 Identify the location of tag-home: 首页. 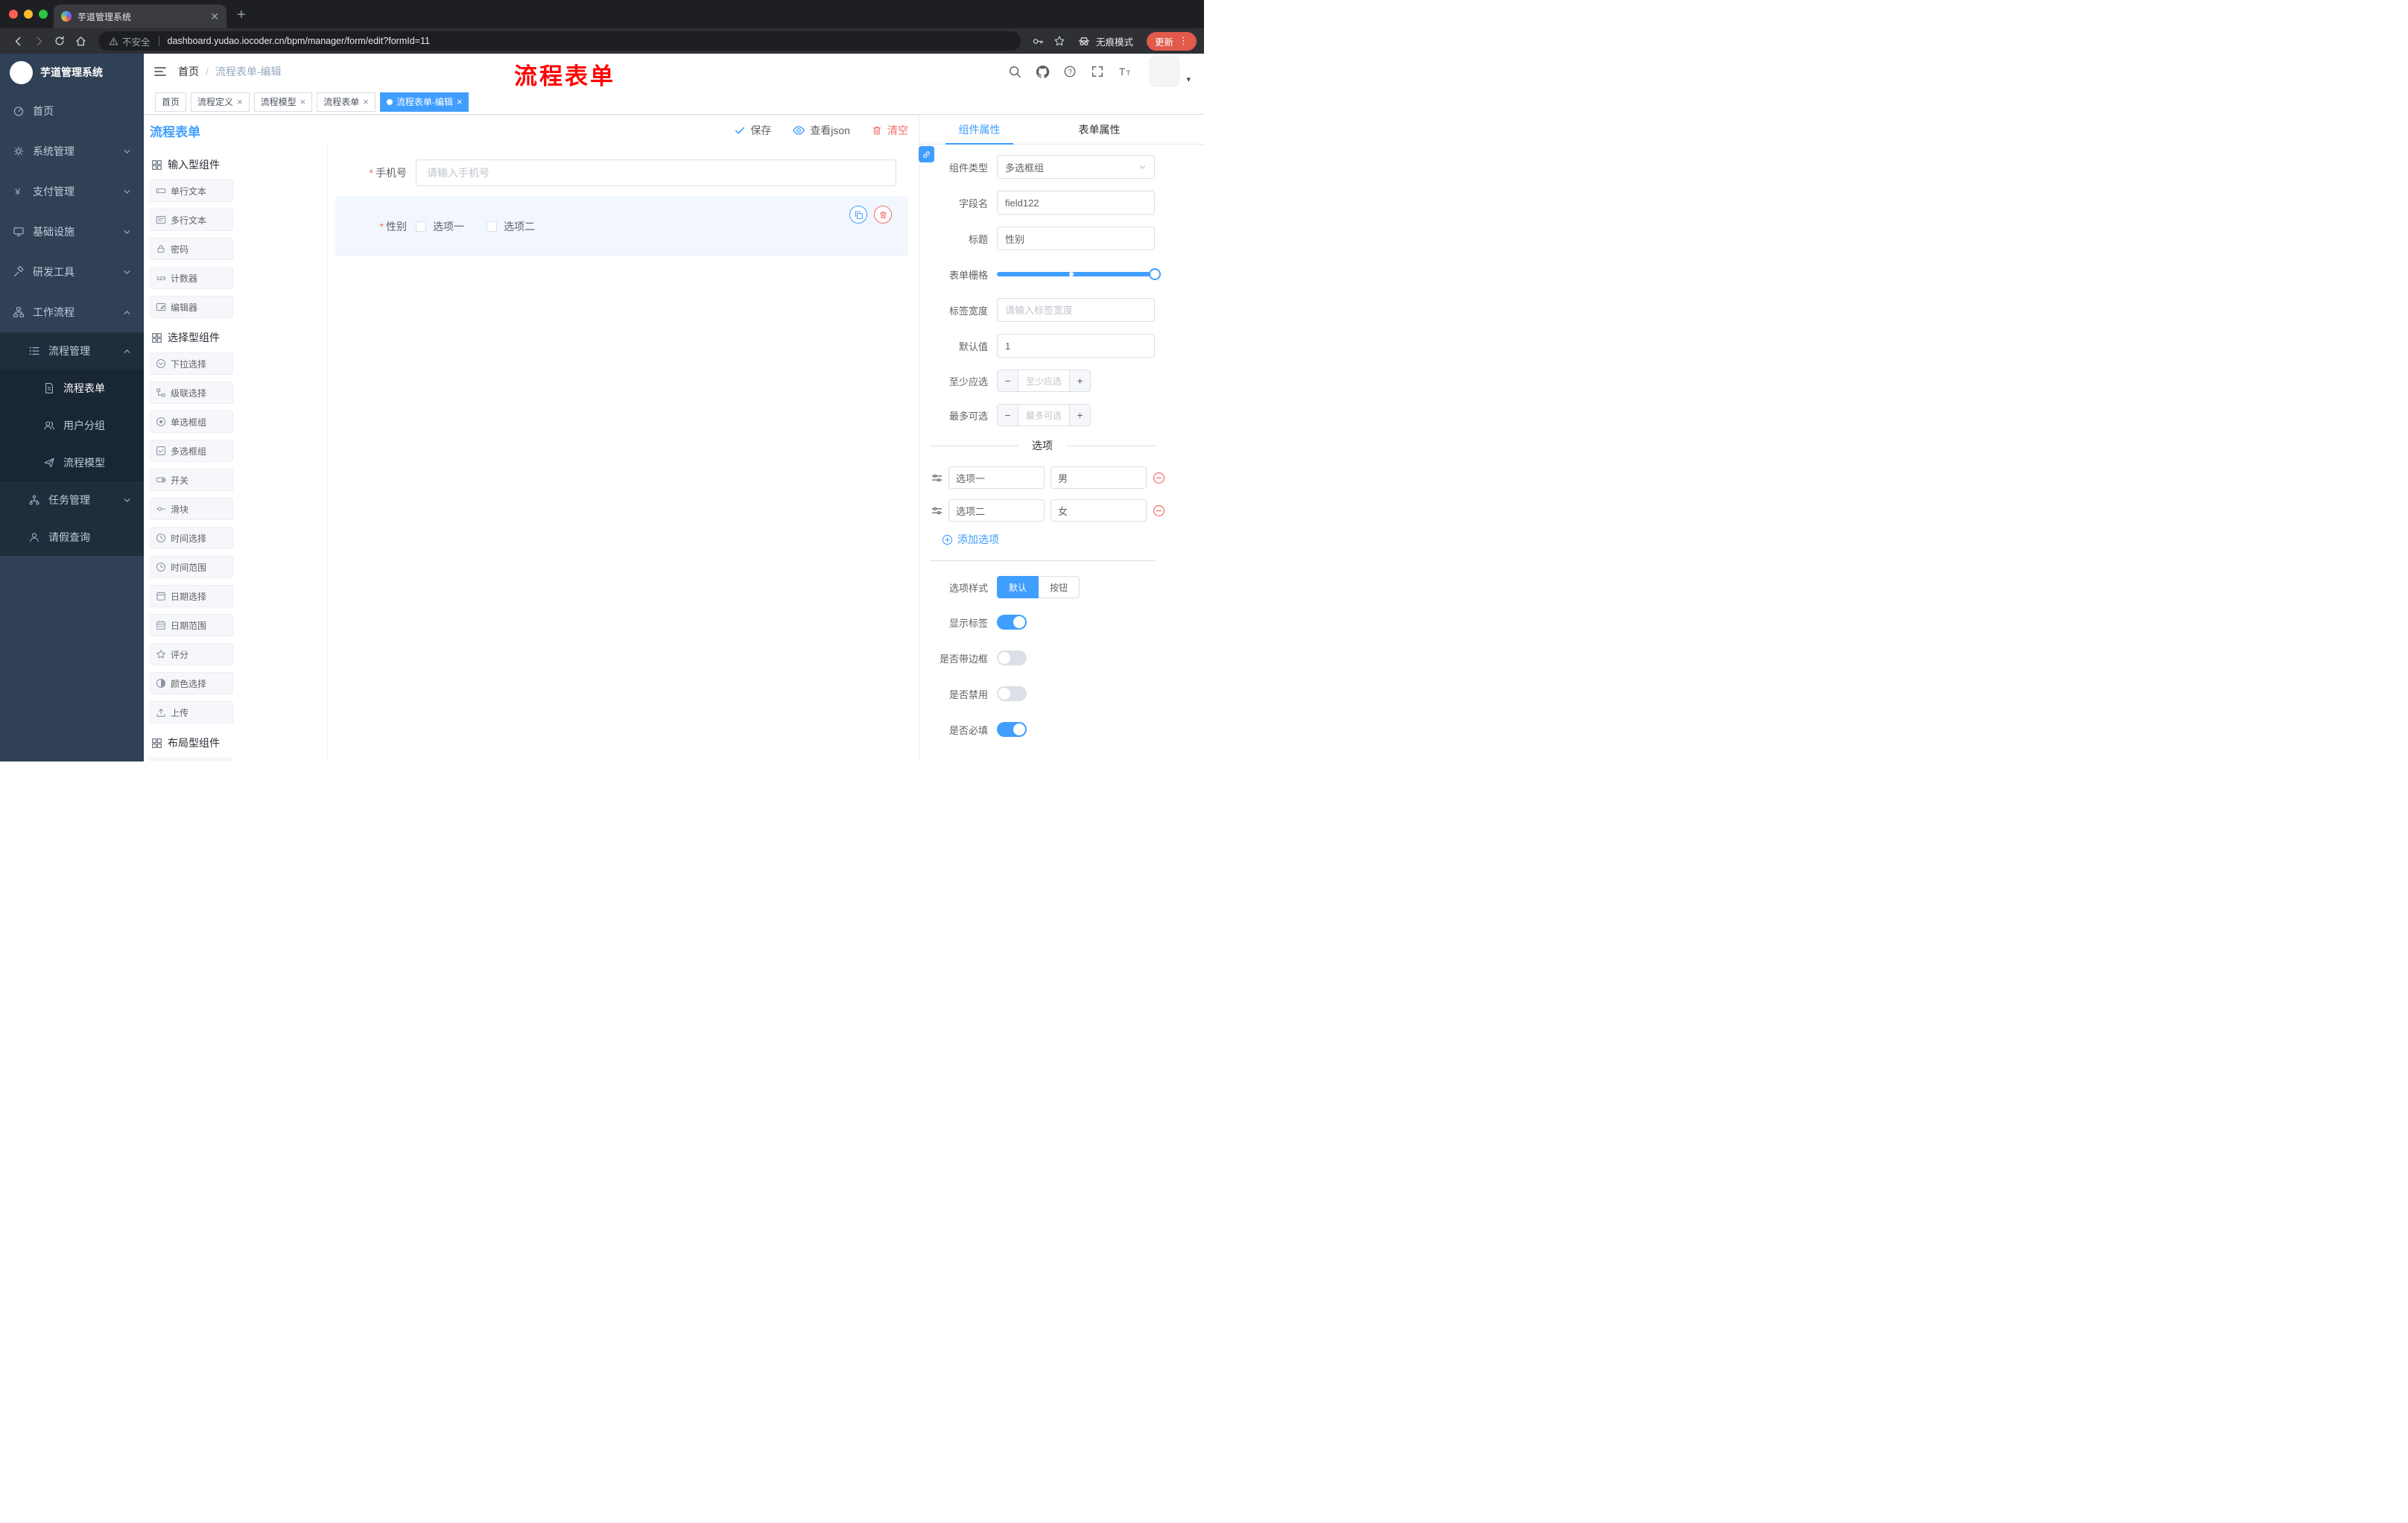
(171, 102).